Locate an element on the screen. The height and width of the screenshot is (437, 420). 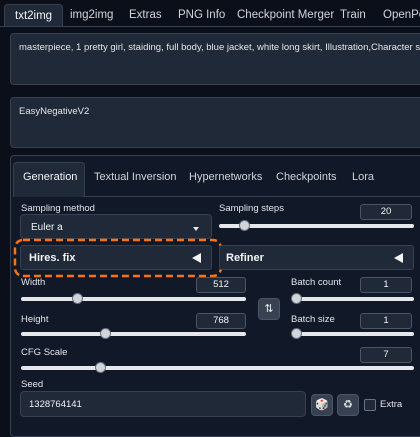
dice-icon: 🎲 is located at coordinates (322, 405).